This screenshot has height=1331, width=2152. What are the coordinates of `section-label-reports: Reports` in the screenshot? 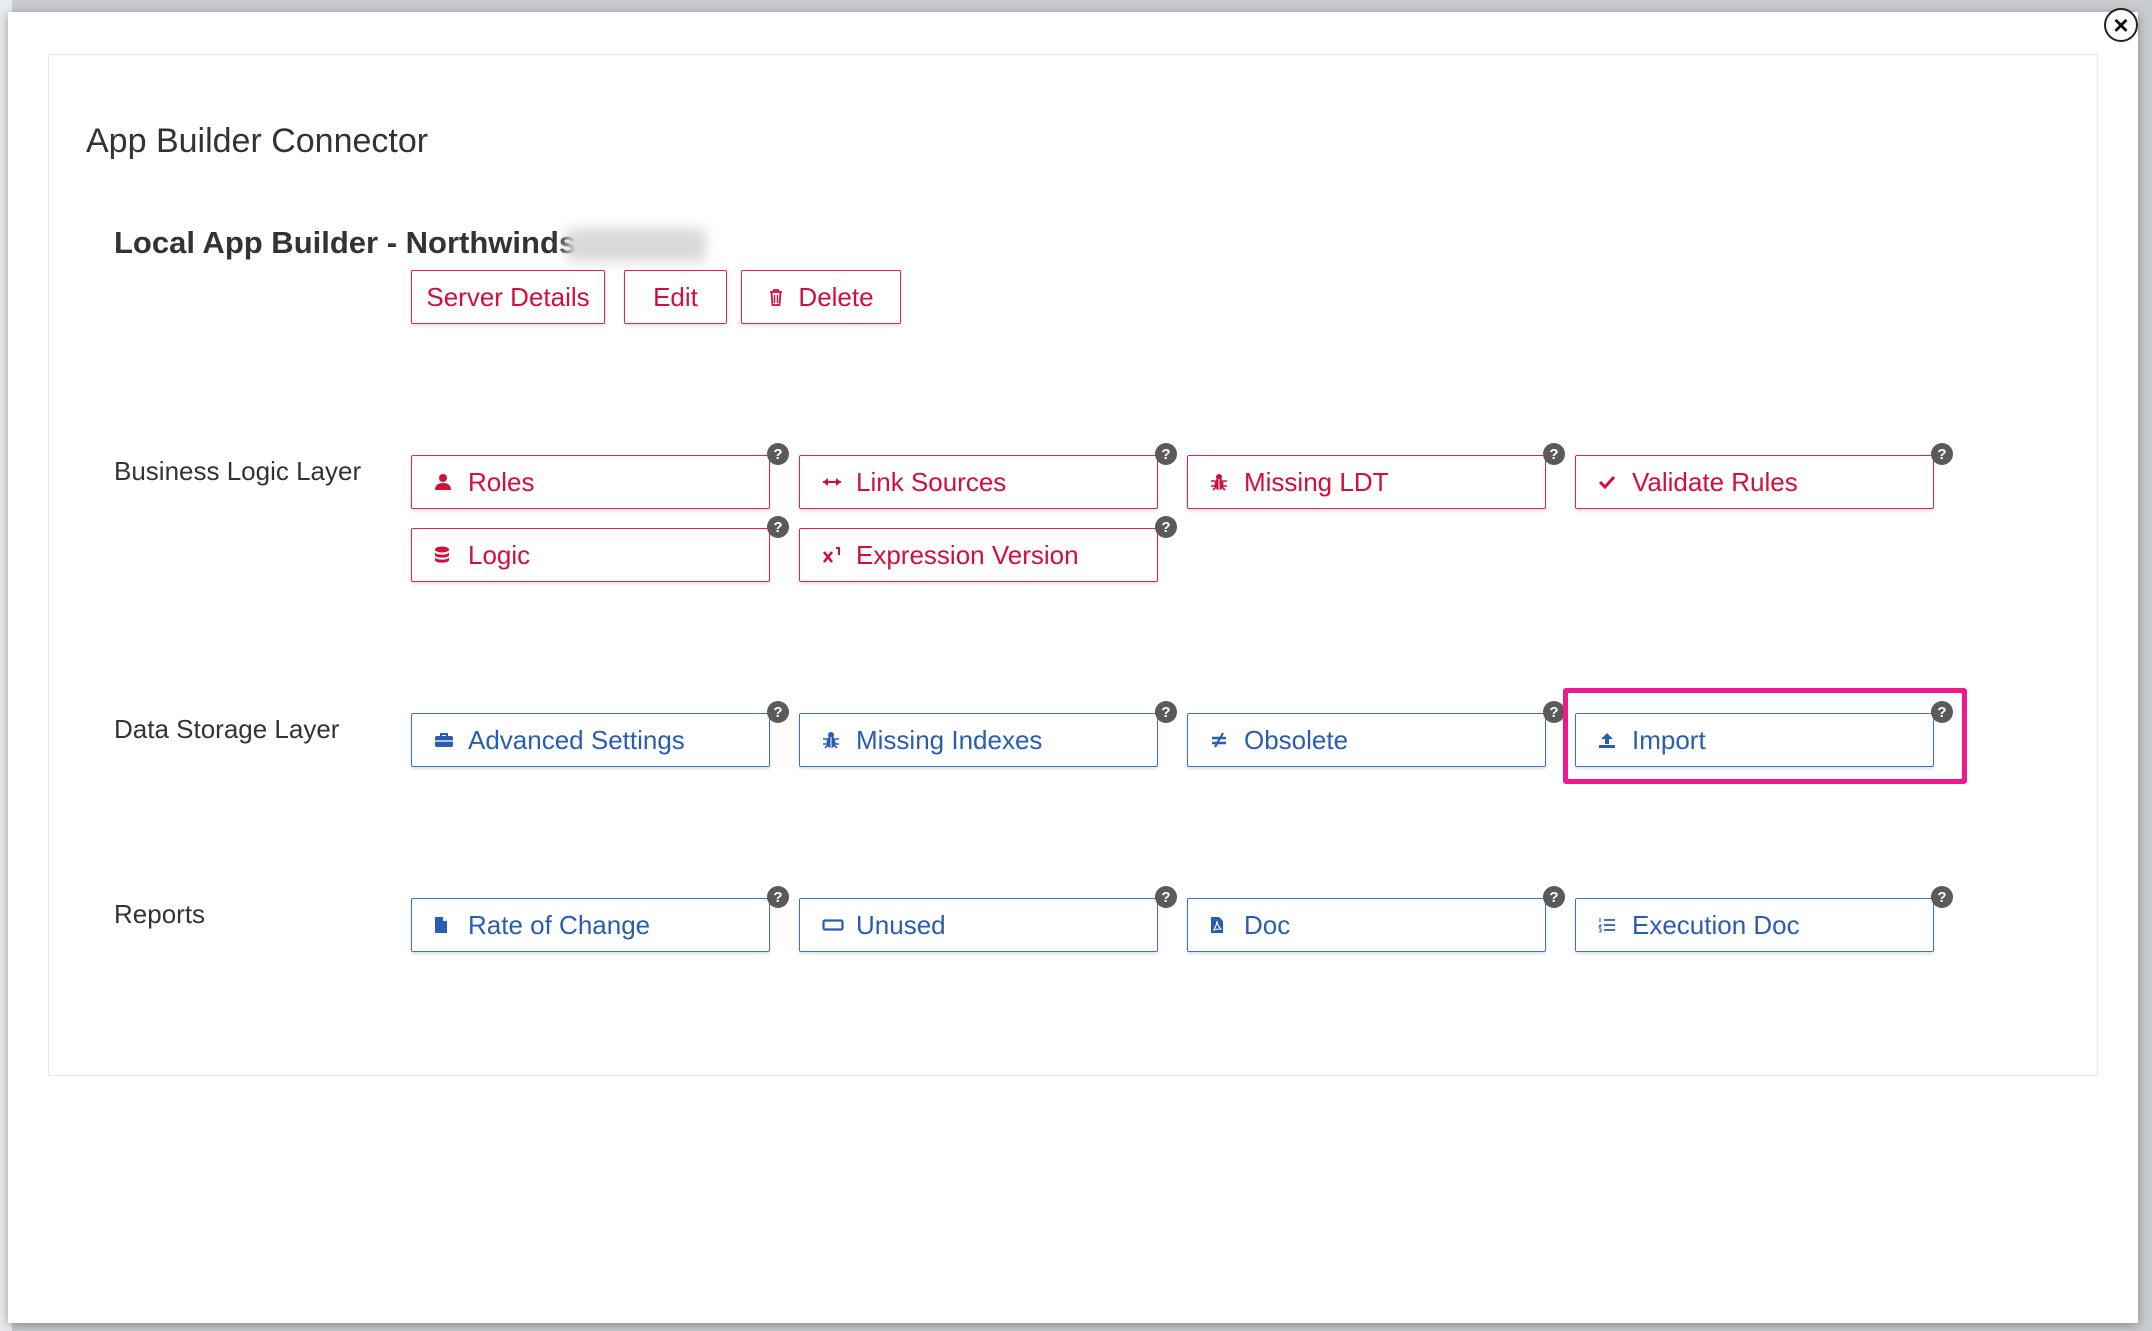 It's located at (160, 914).